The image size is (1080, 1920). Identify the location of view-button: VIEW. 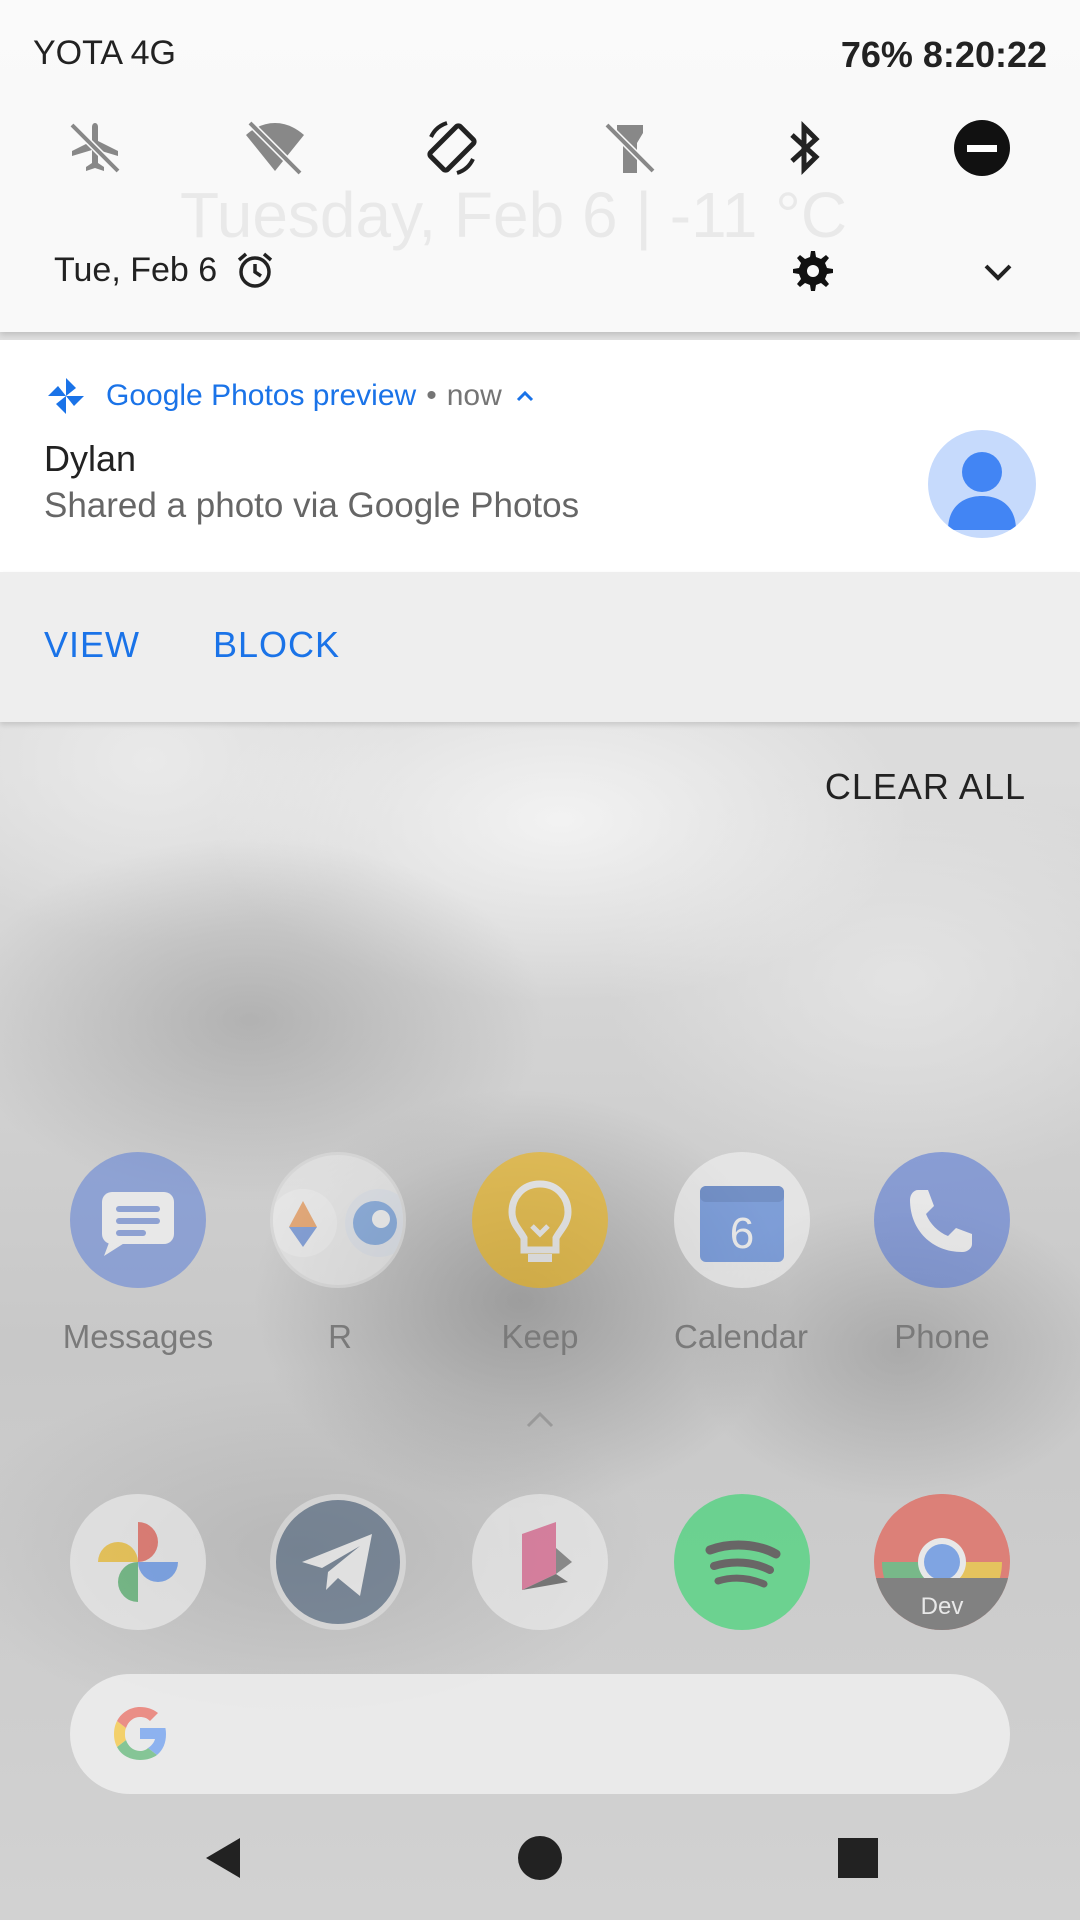
(92, 645).